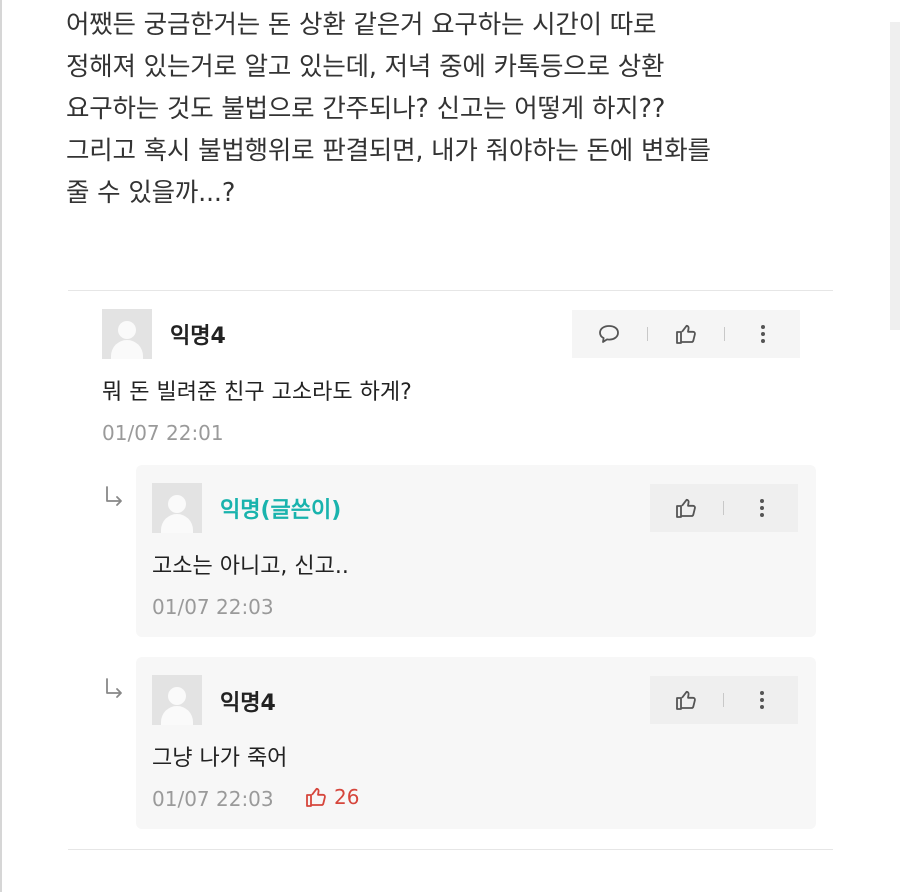  I want to click on reply-button, so click(609, 334).